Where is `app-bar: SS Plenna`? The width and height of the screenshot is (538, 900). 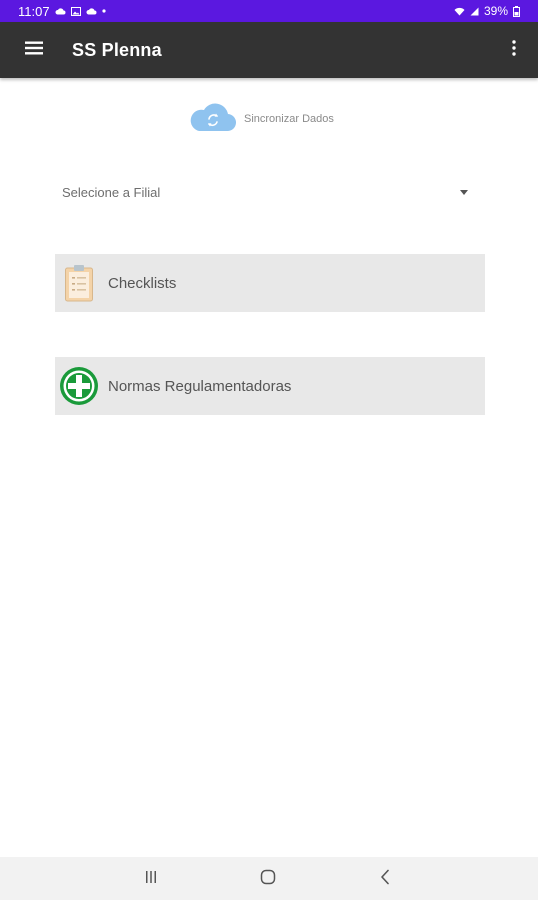 app-bar: SS Plenna is located at coordinates (269, 50).